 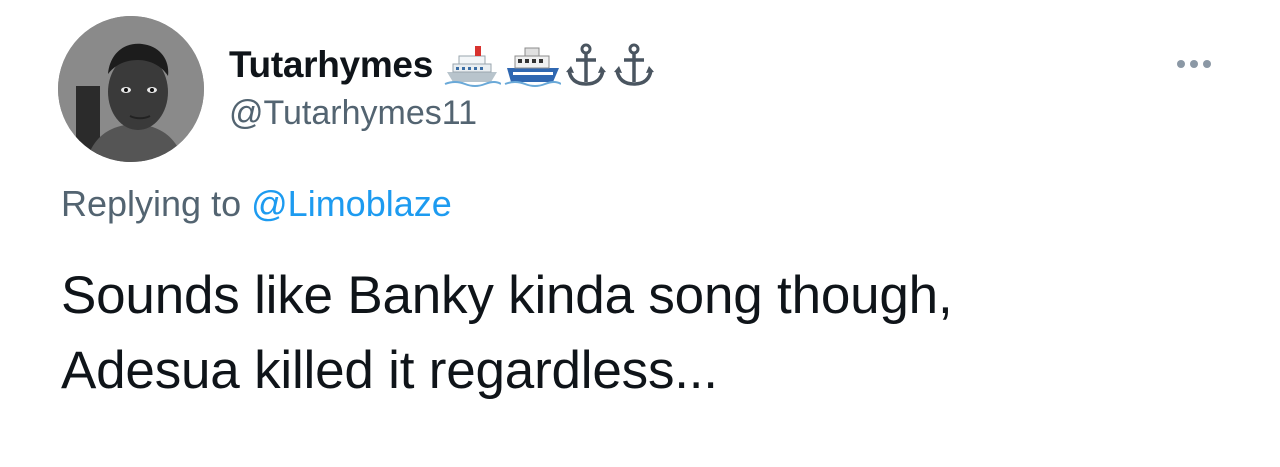 I want to click on more-options-button, so click(x=1194, y=64).